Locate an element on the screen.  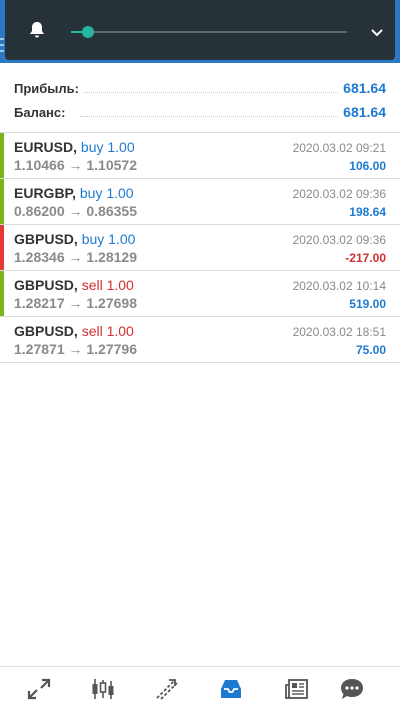
deal-prices: 1.28346 → 1.28129 is located at coordinates (75, 257).